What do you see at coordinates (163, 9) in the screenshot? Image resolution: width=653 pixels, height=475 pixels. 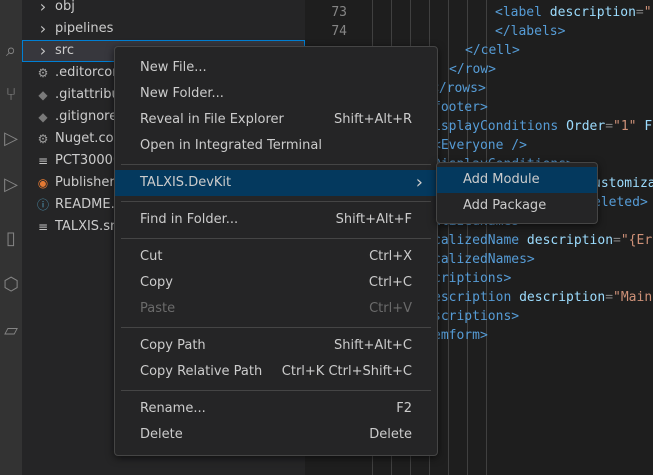 I see `explorer-item: › obj` at bounding box center [163, 9].